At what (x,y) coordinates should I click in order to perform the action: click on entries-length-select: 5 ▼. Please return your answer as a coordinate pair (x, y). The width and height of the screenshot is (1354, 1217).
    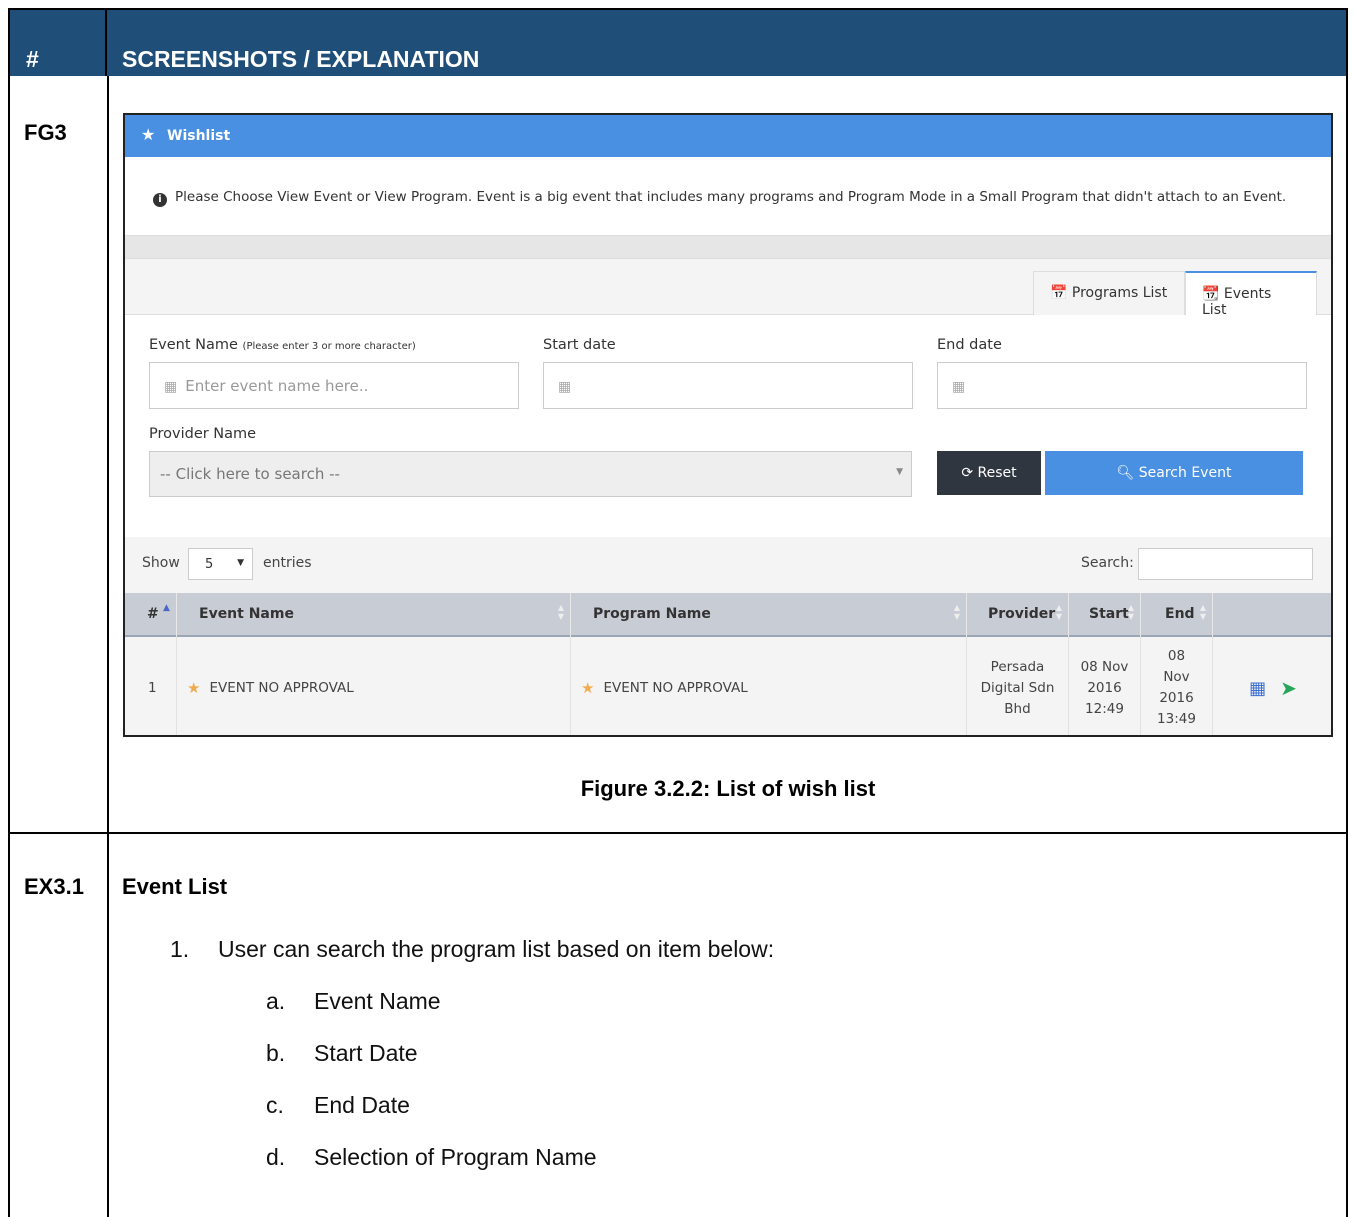
    Looking at the image, I should click on (220, 564).